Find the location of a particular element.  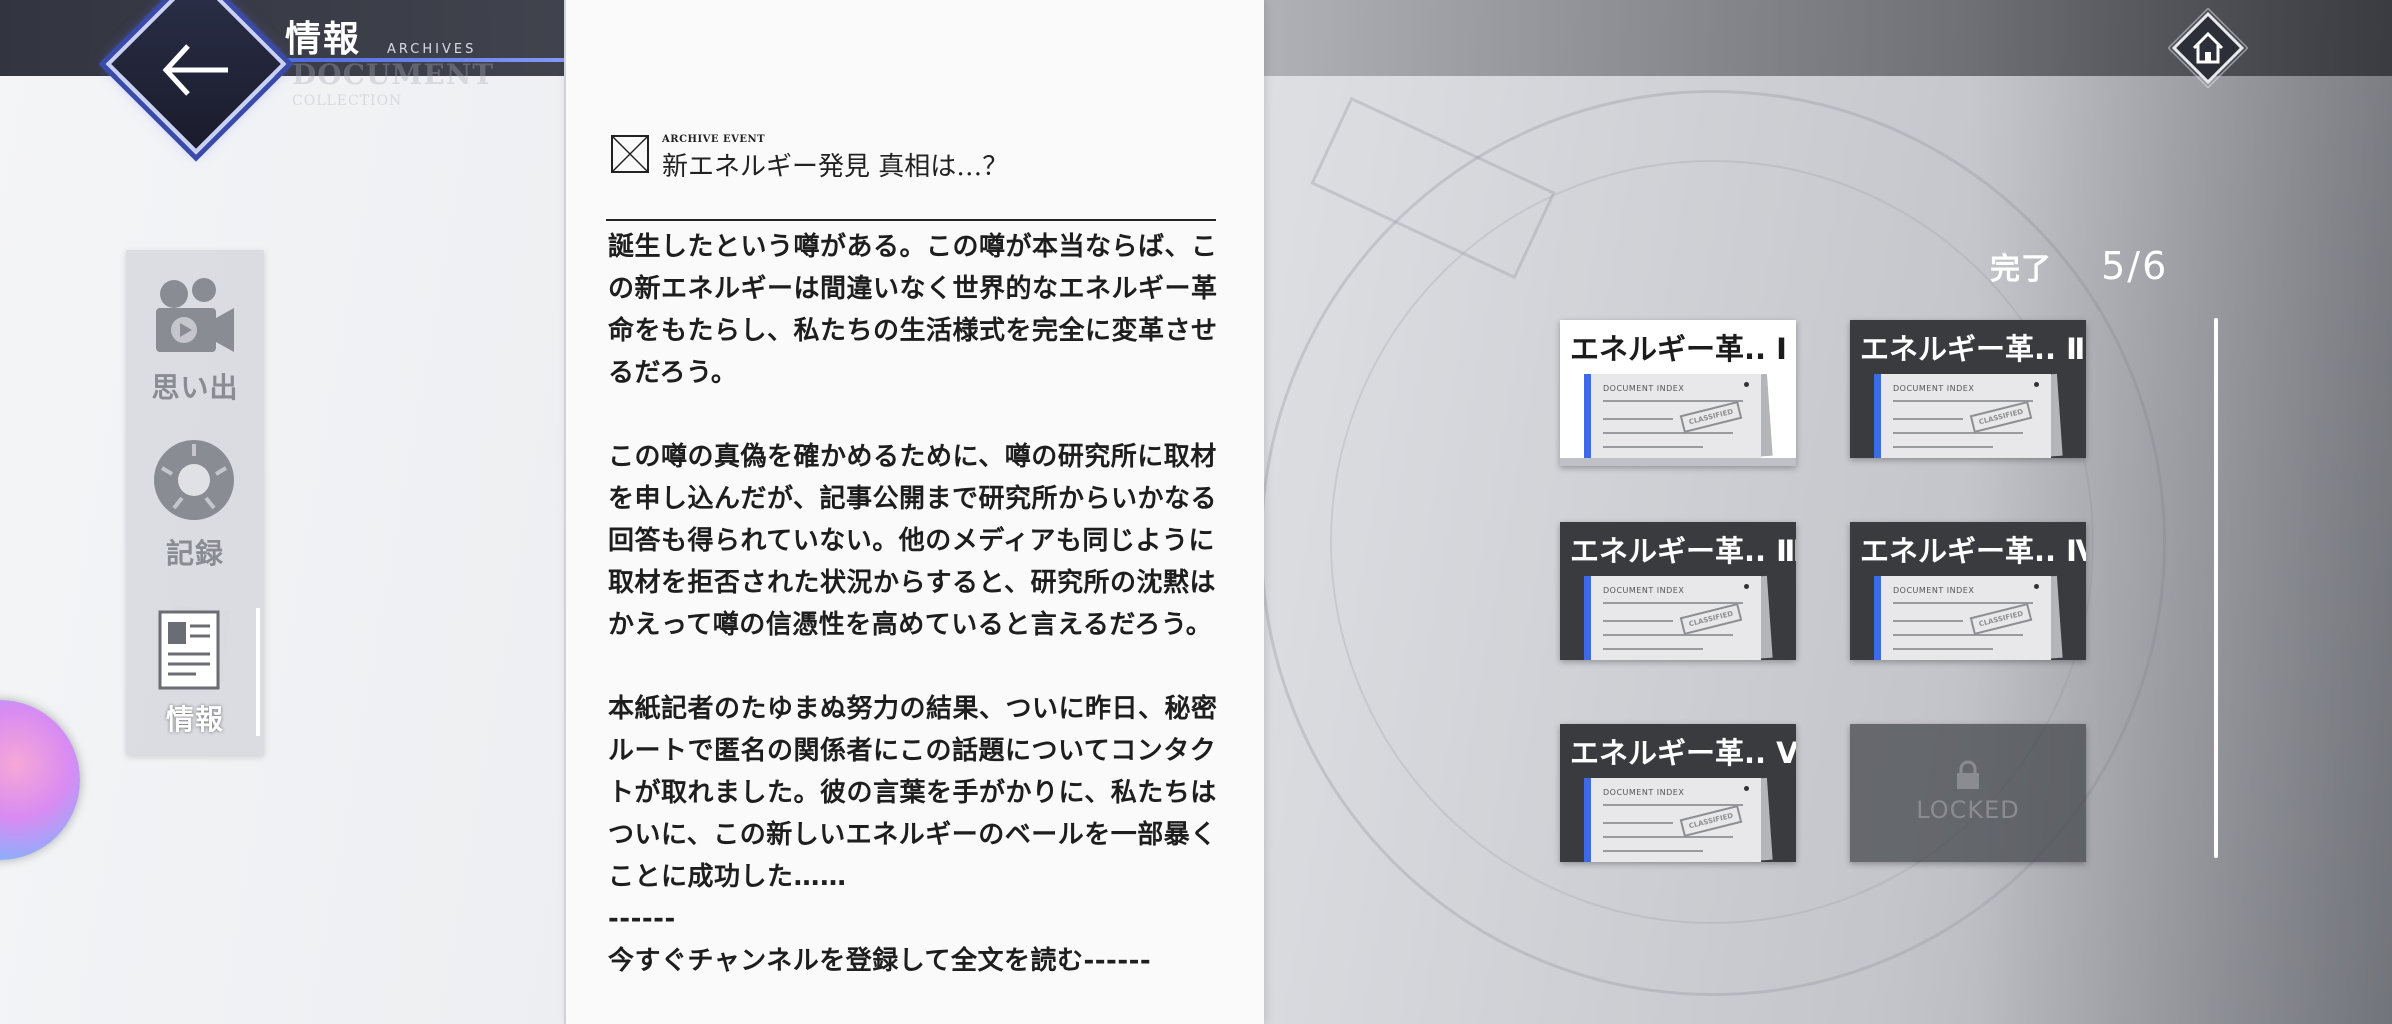

ghost-title: DOCUMENT COLLECTION is located at coordinates (393, 87).